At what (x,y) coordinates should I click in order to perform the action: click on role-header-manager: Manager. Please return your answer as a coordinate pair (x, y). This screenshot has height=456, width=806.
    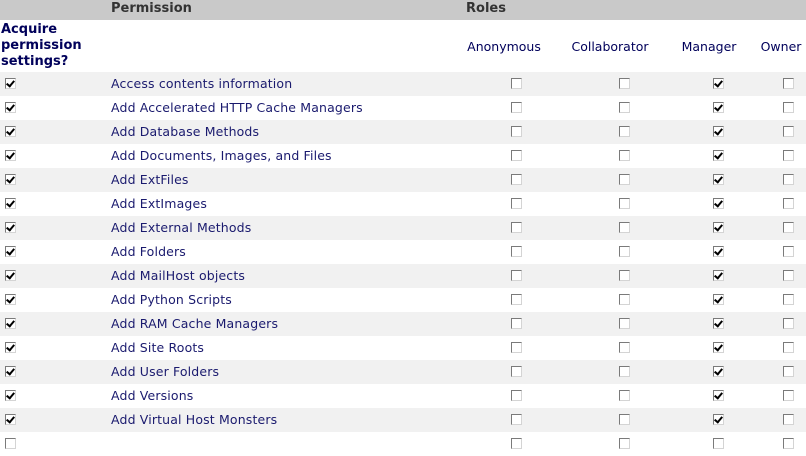
    Looking at the image, I should click on (709, 46).